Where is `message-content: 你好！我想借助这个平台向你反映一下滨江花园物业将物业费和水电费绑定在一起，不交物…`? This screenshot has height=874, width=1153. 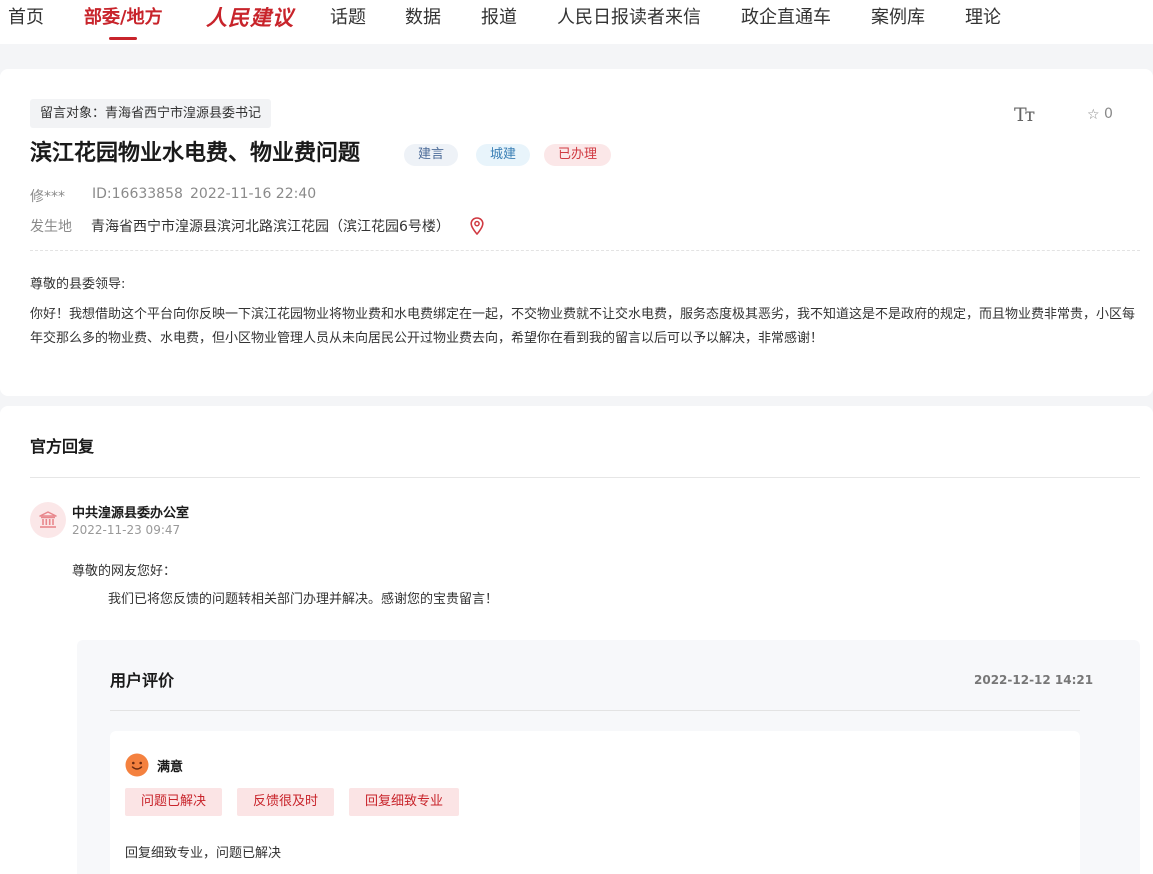 message-content: 你好！我想借助这个平台向你反映一下滨江花园物业将物业费和水电费绑定在一起，不交物… is located at coordinates (583, 326).